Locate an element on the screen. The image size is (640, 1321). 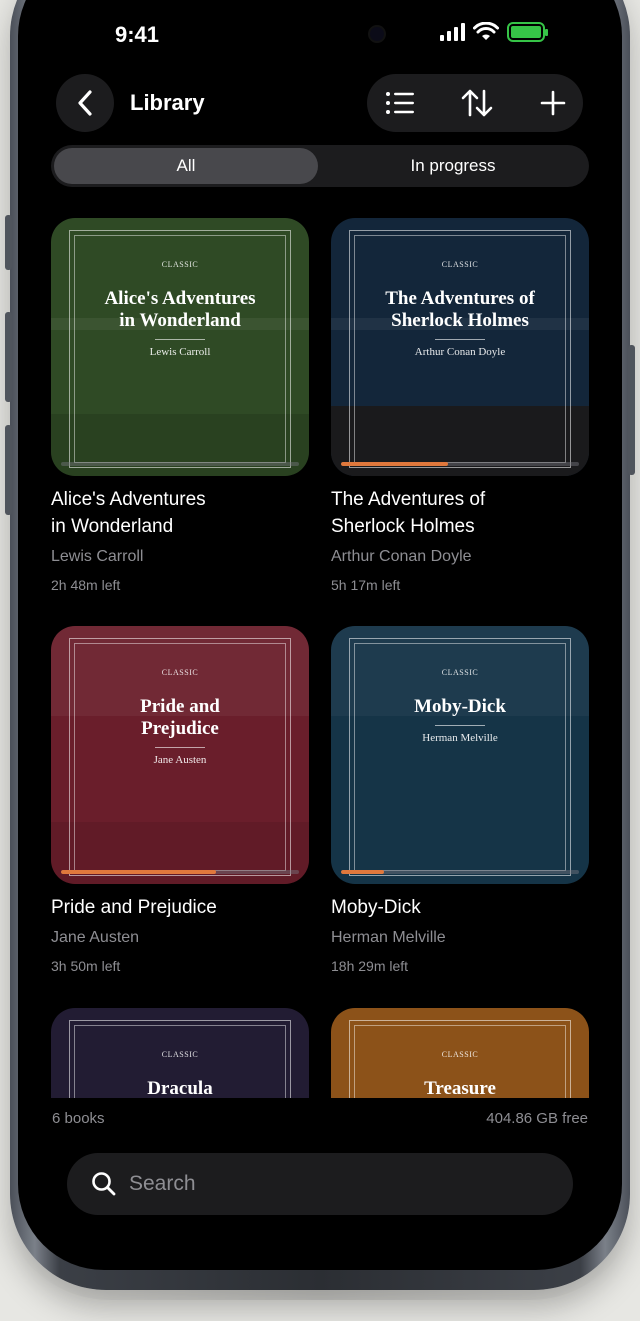
cover-author: Lewis Carroll is located at coordinates (180, 352).